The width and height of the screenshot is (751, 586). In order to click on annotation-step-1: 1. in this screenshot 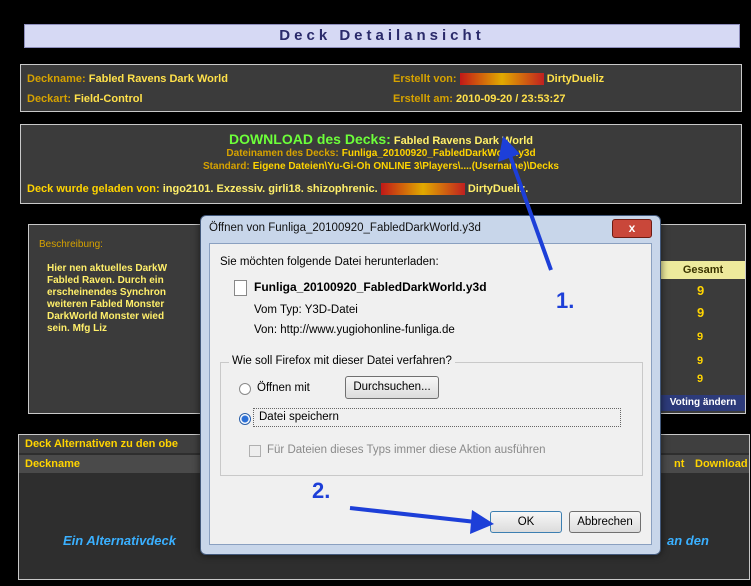, I will do `click(565, 300)`.